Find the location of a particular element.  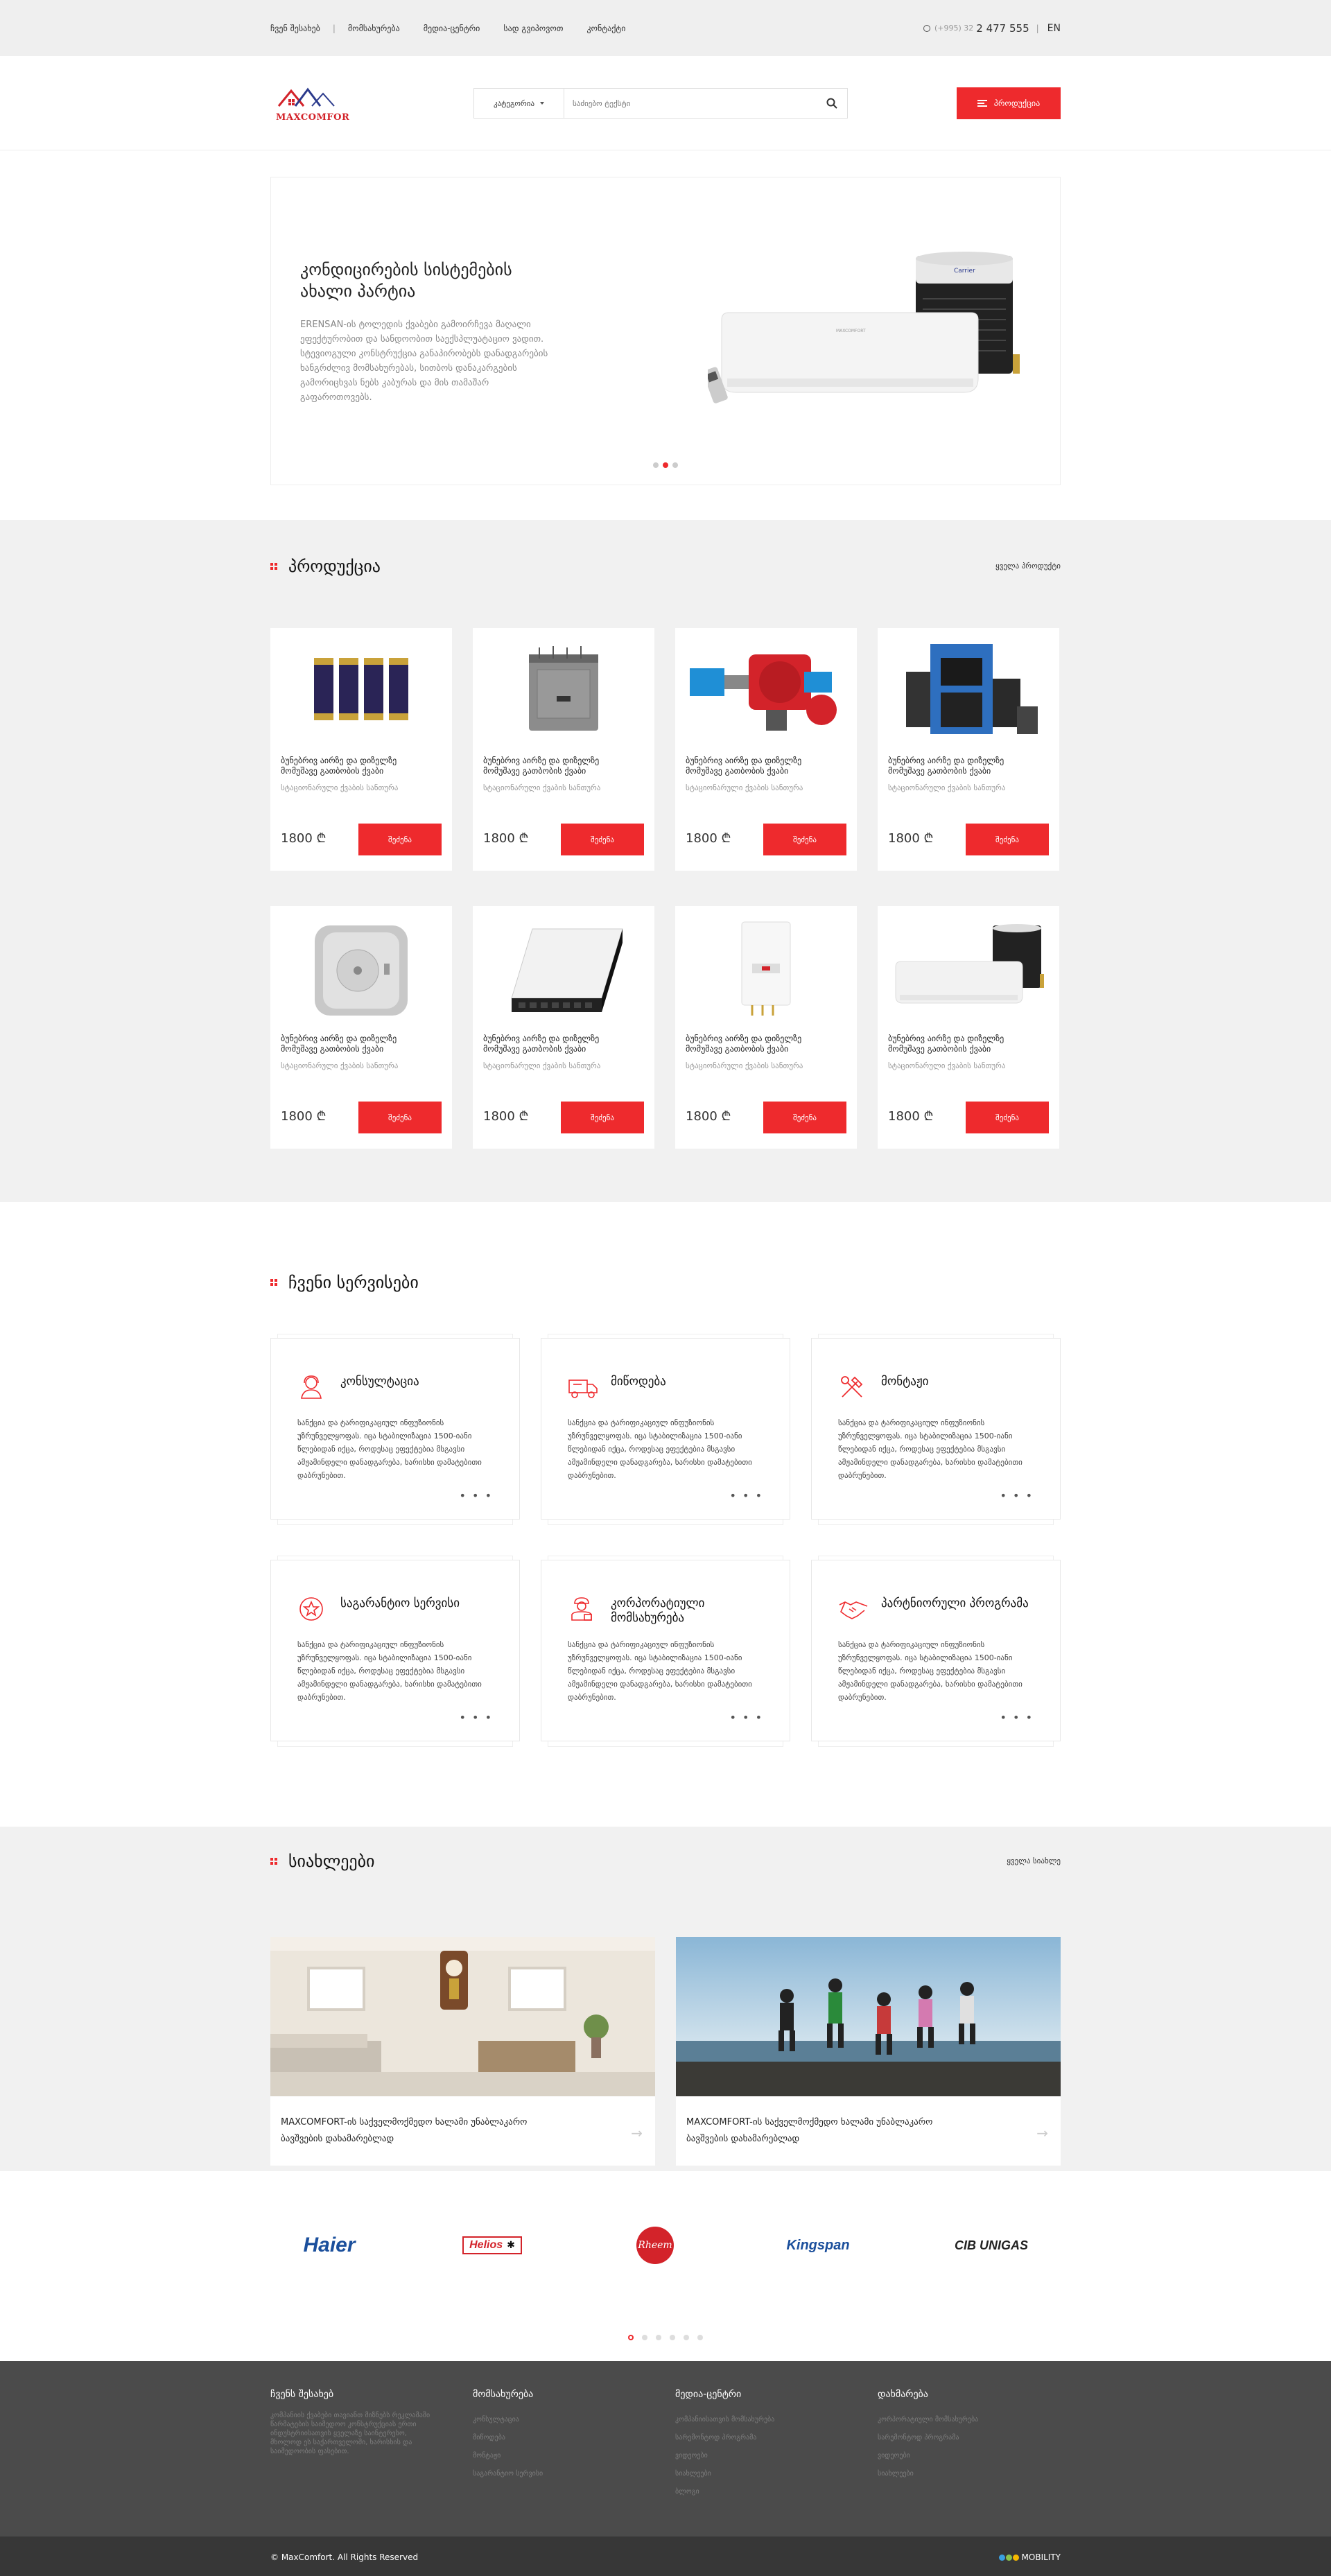

hero-dot-active is located at coordinates (665, 465).